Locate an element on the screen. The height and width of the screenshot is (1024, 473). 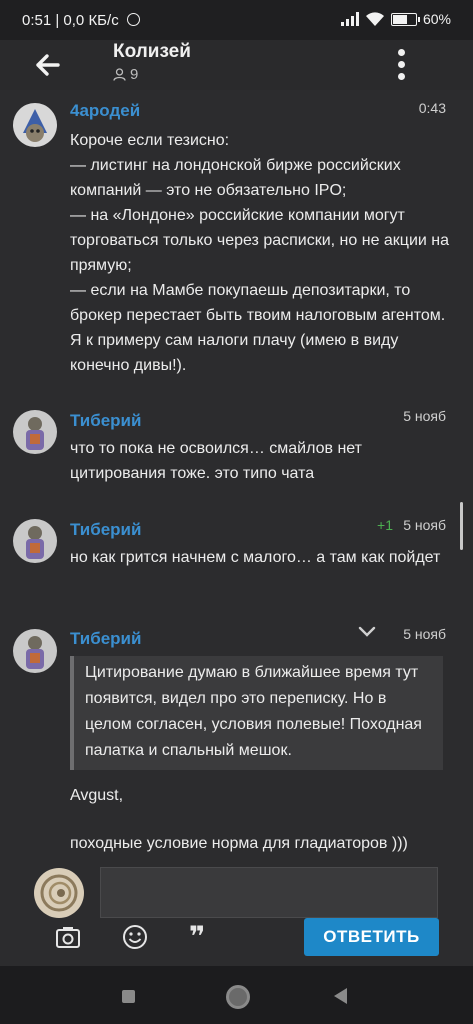
chat-title: Колизей is located at coordinates (152, 51).